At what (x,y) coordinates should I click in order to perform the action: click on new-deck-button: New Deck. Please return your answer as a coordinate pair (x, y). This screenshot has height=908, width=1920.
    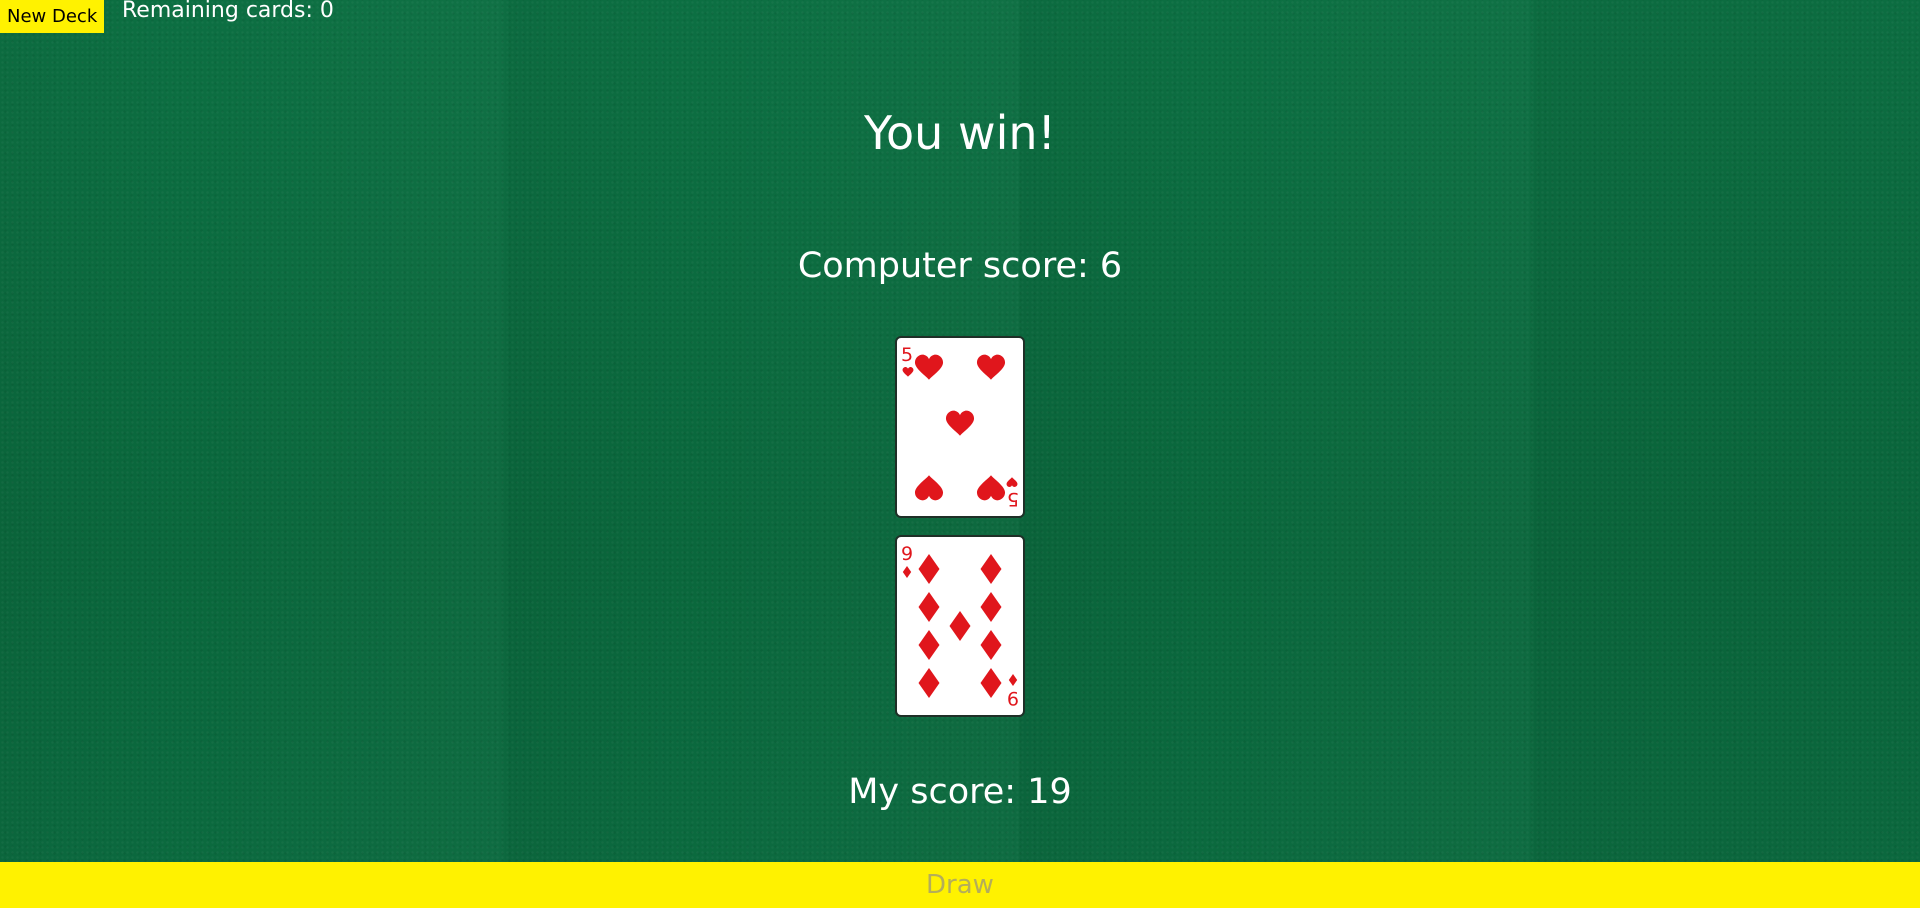
    Looking at the image, I should click on (52, 16).